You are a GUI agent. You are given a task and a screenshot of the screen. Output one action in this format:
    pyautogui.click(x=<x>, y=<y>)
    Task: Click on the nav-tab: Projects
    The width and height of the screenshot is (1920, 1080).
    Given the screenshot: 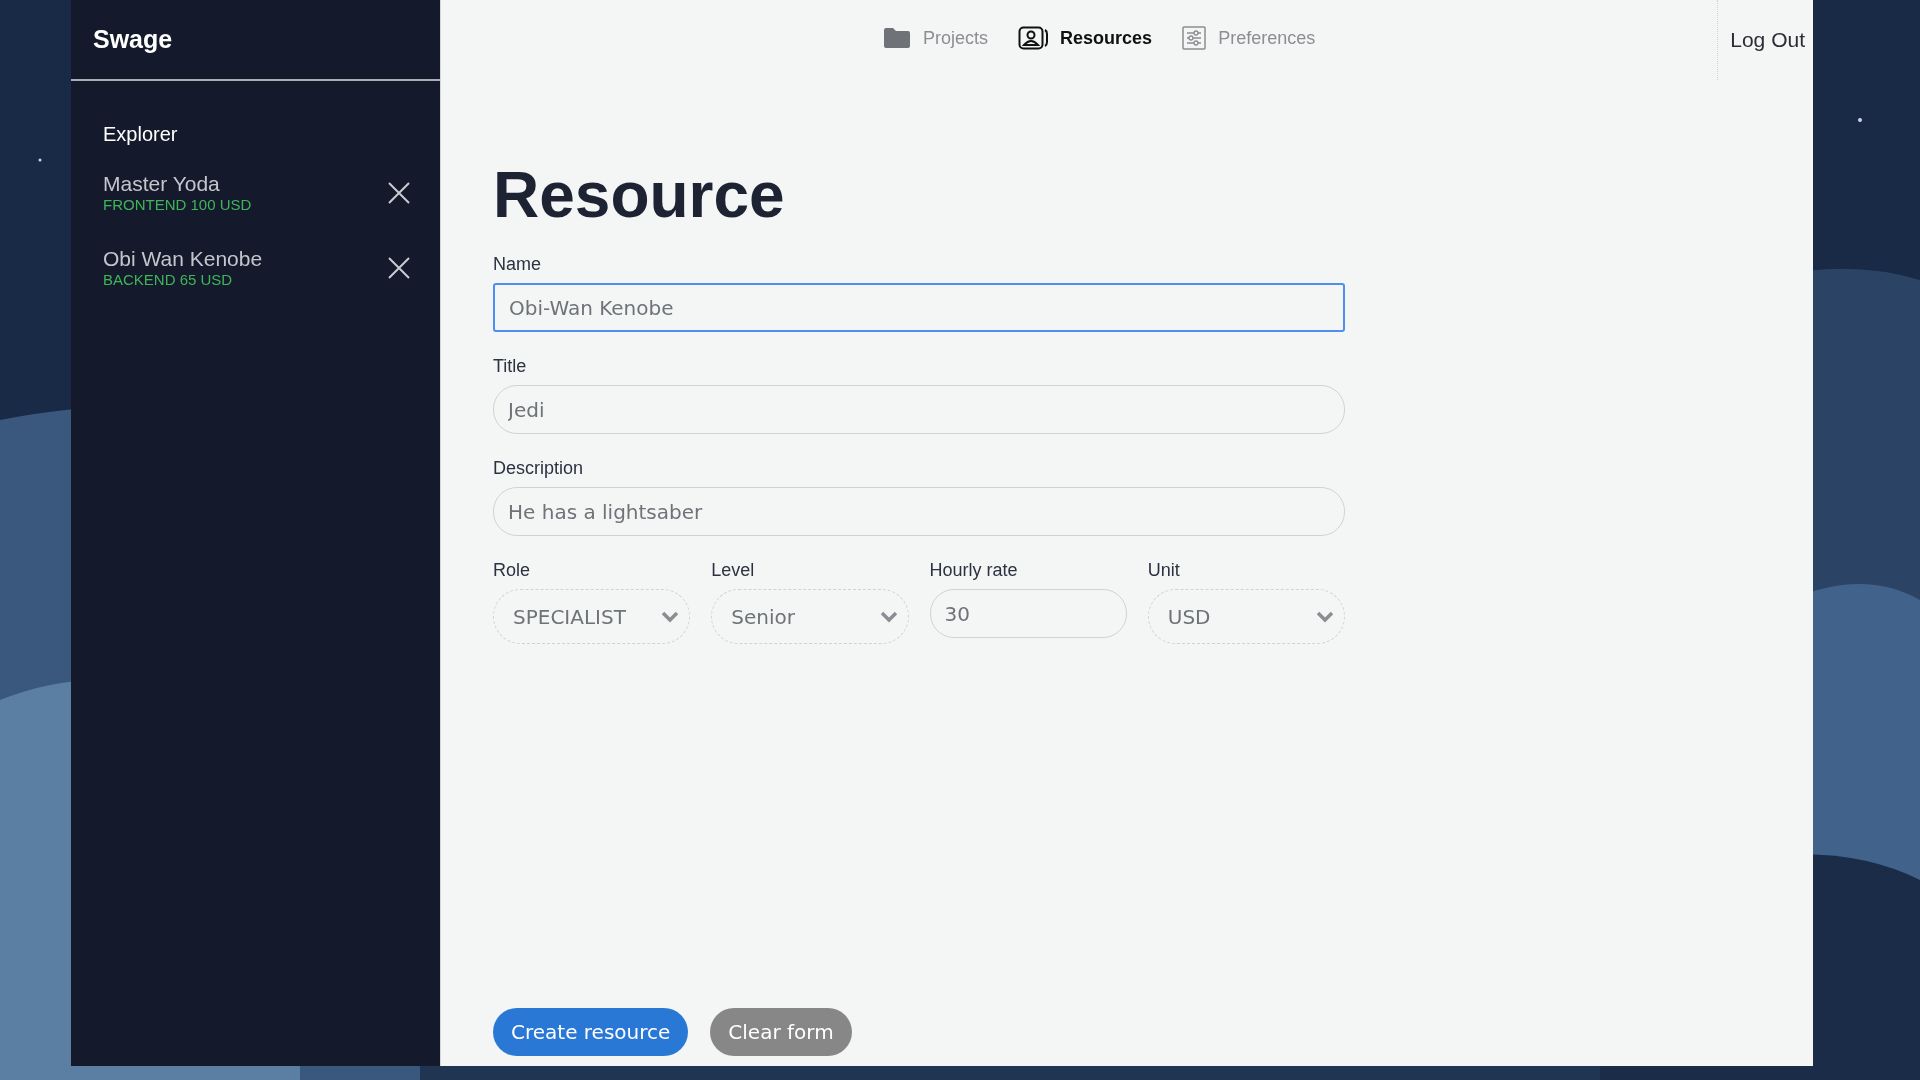 What is the action you would take?
    pyautogui.click(x=936, y=38)
    